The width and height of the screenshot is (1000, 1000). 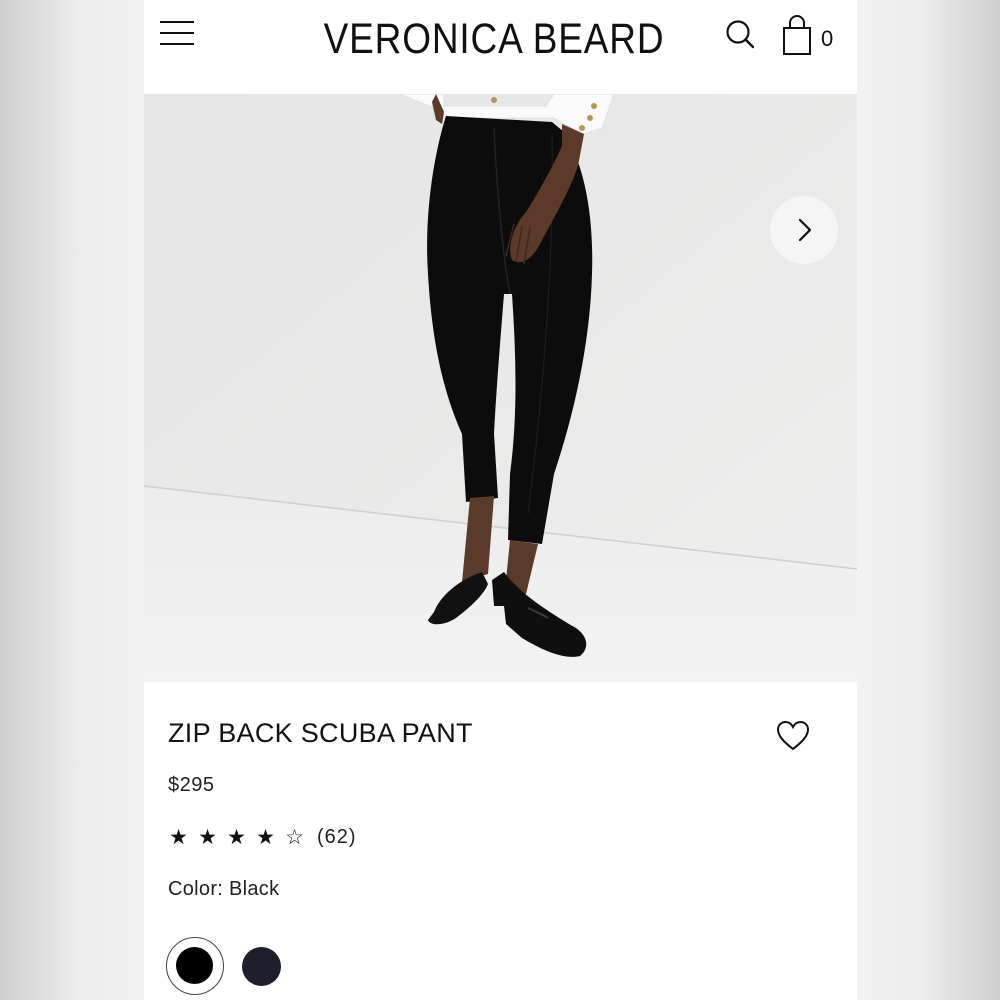 What do you see at coordinates (797, 35) in the screenshot?
I see `shopping-bag-icon` at bounding box center [797, 35].